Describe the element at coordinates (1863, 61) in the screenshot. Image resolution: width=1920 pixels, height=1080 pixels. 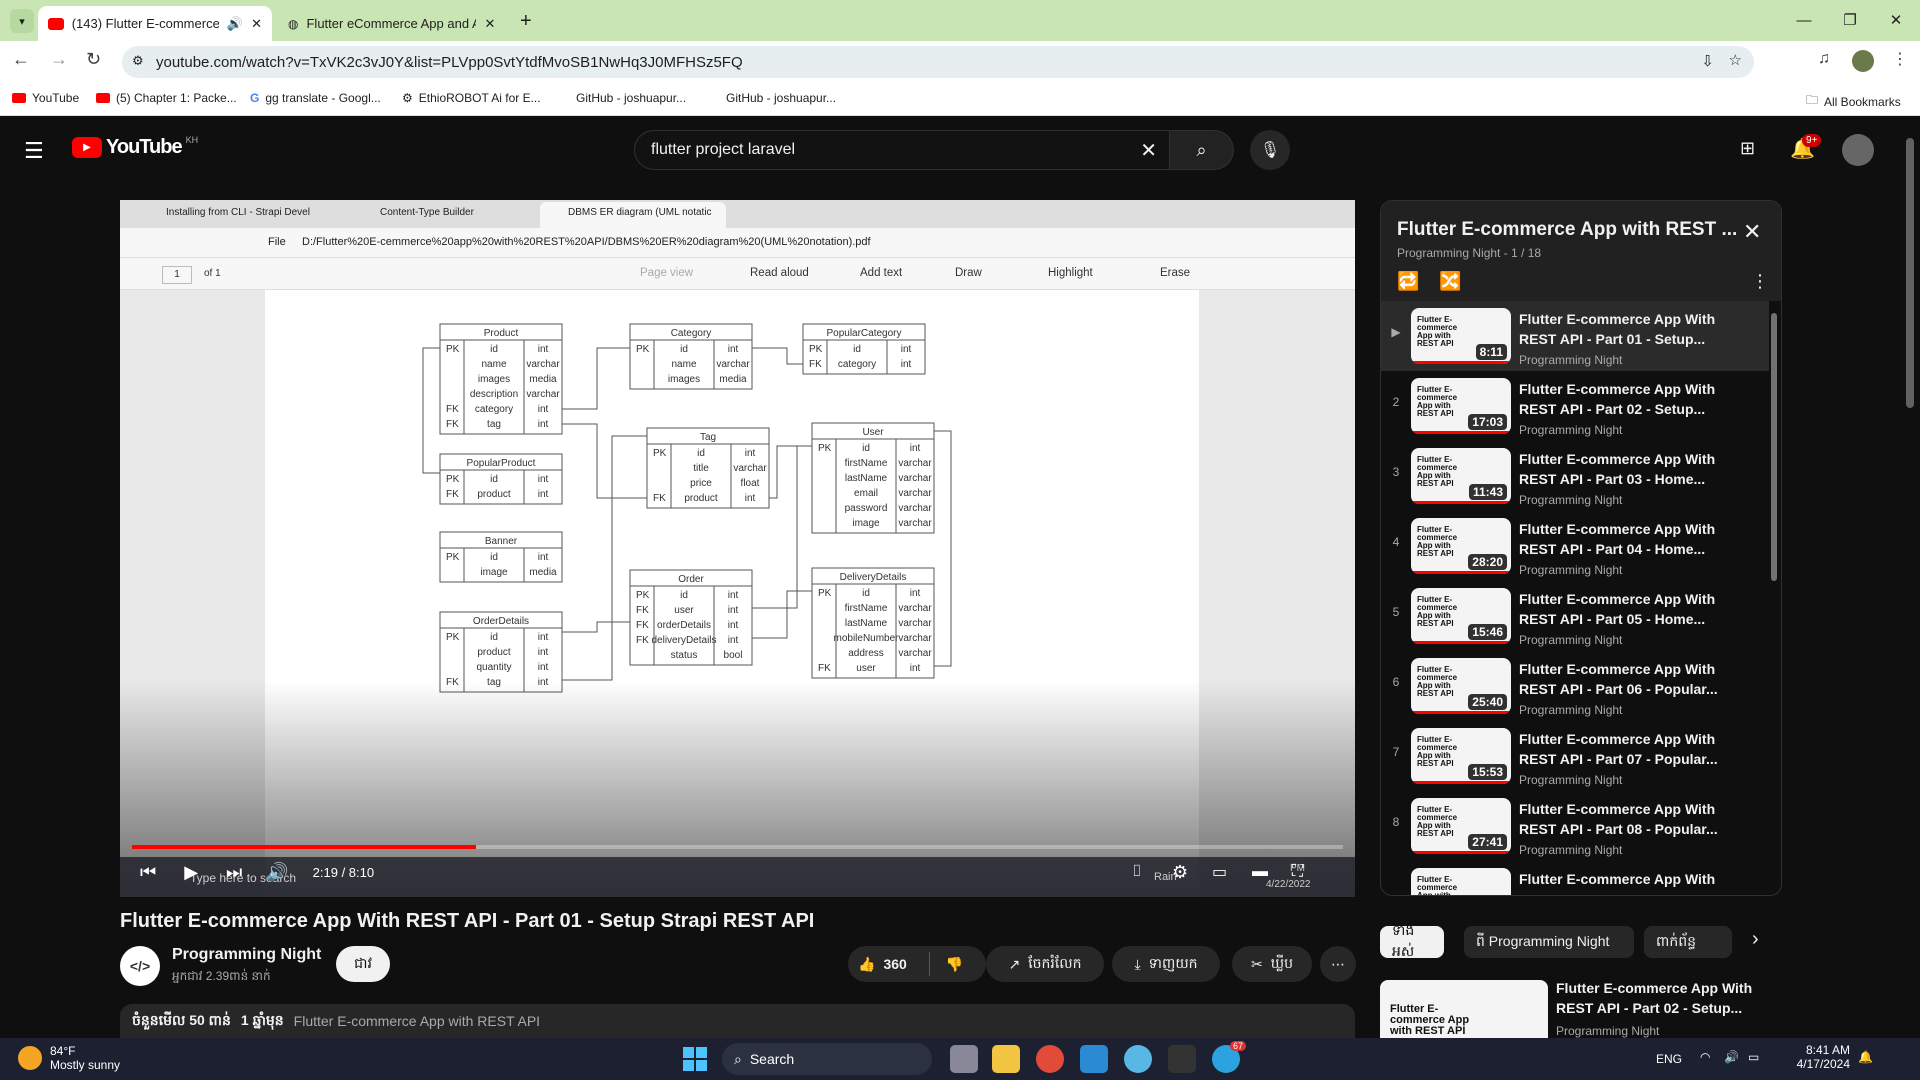
I see `profile-avatar` at that location.